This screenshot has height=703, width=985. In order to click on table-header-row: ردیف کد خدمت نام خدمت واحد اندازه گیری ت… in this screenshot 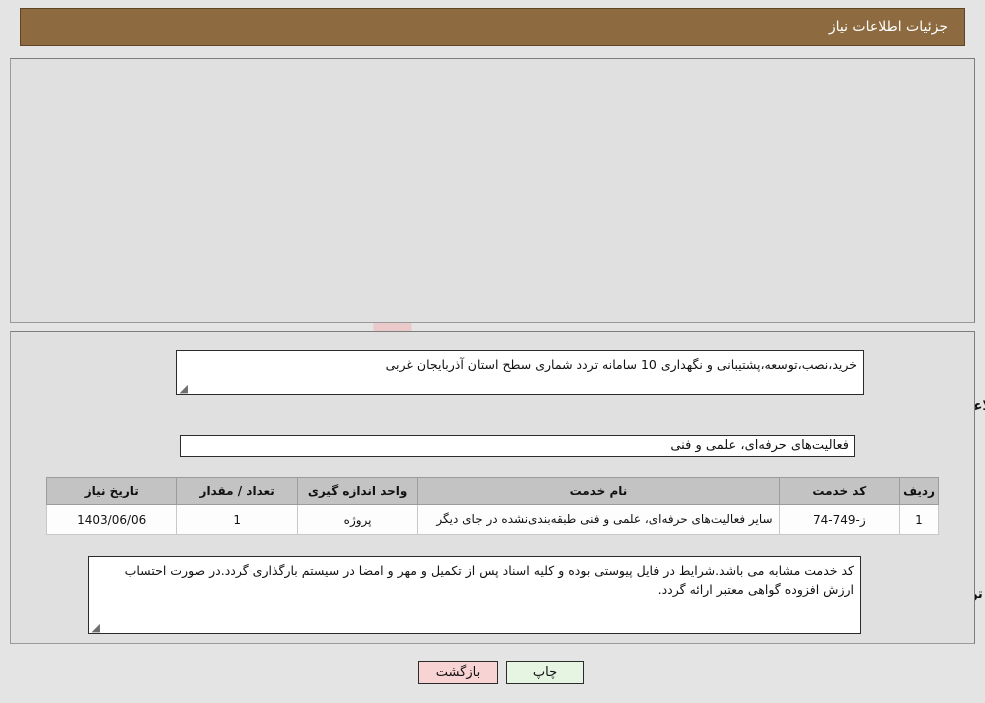, I will do `click(492, 491)`.